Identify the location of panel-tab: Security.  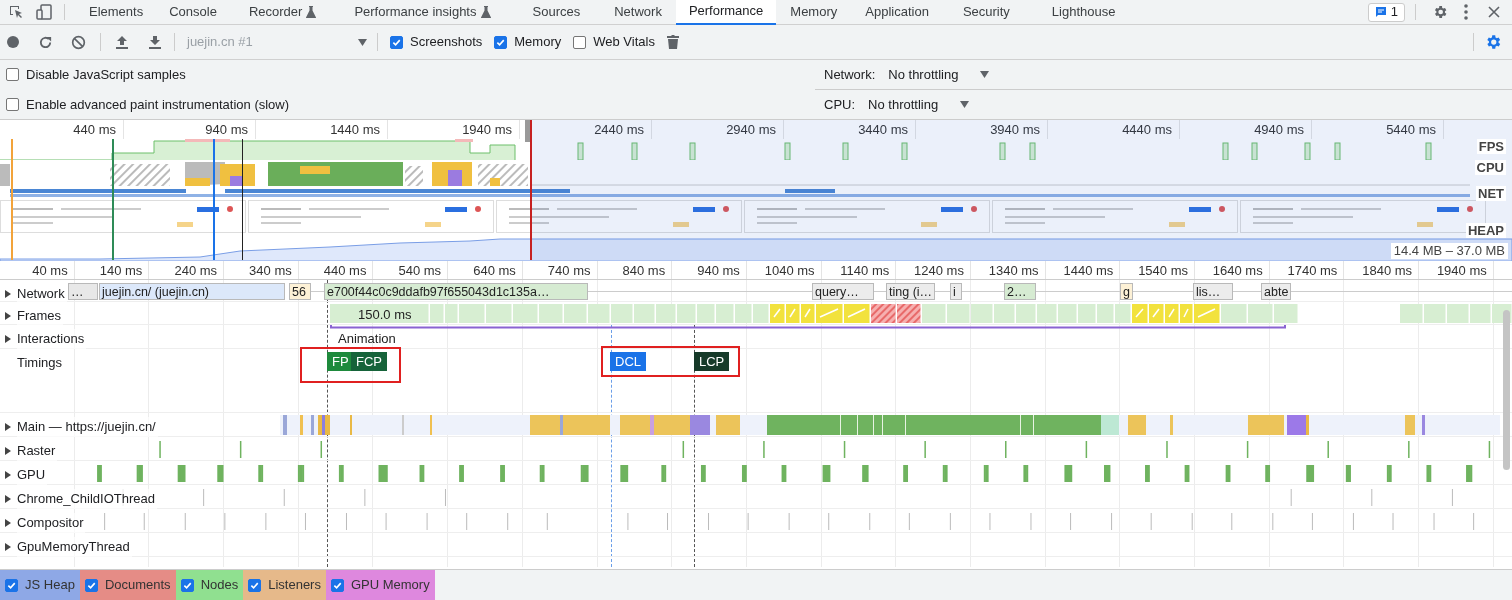
(986, 12).